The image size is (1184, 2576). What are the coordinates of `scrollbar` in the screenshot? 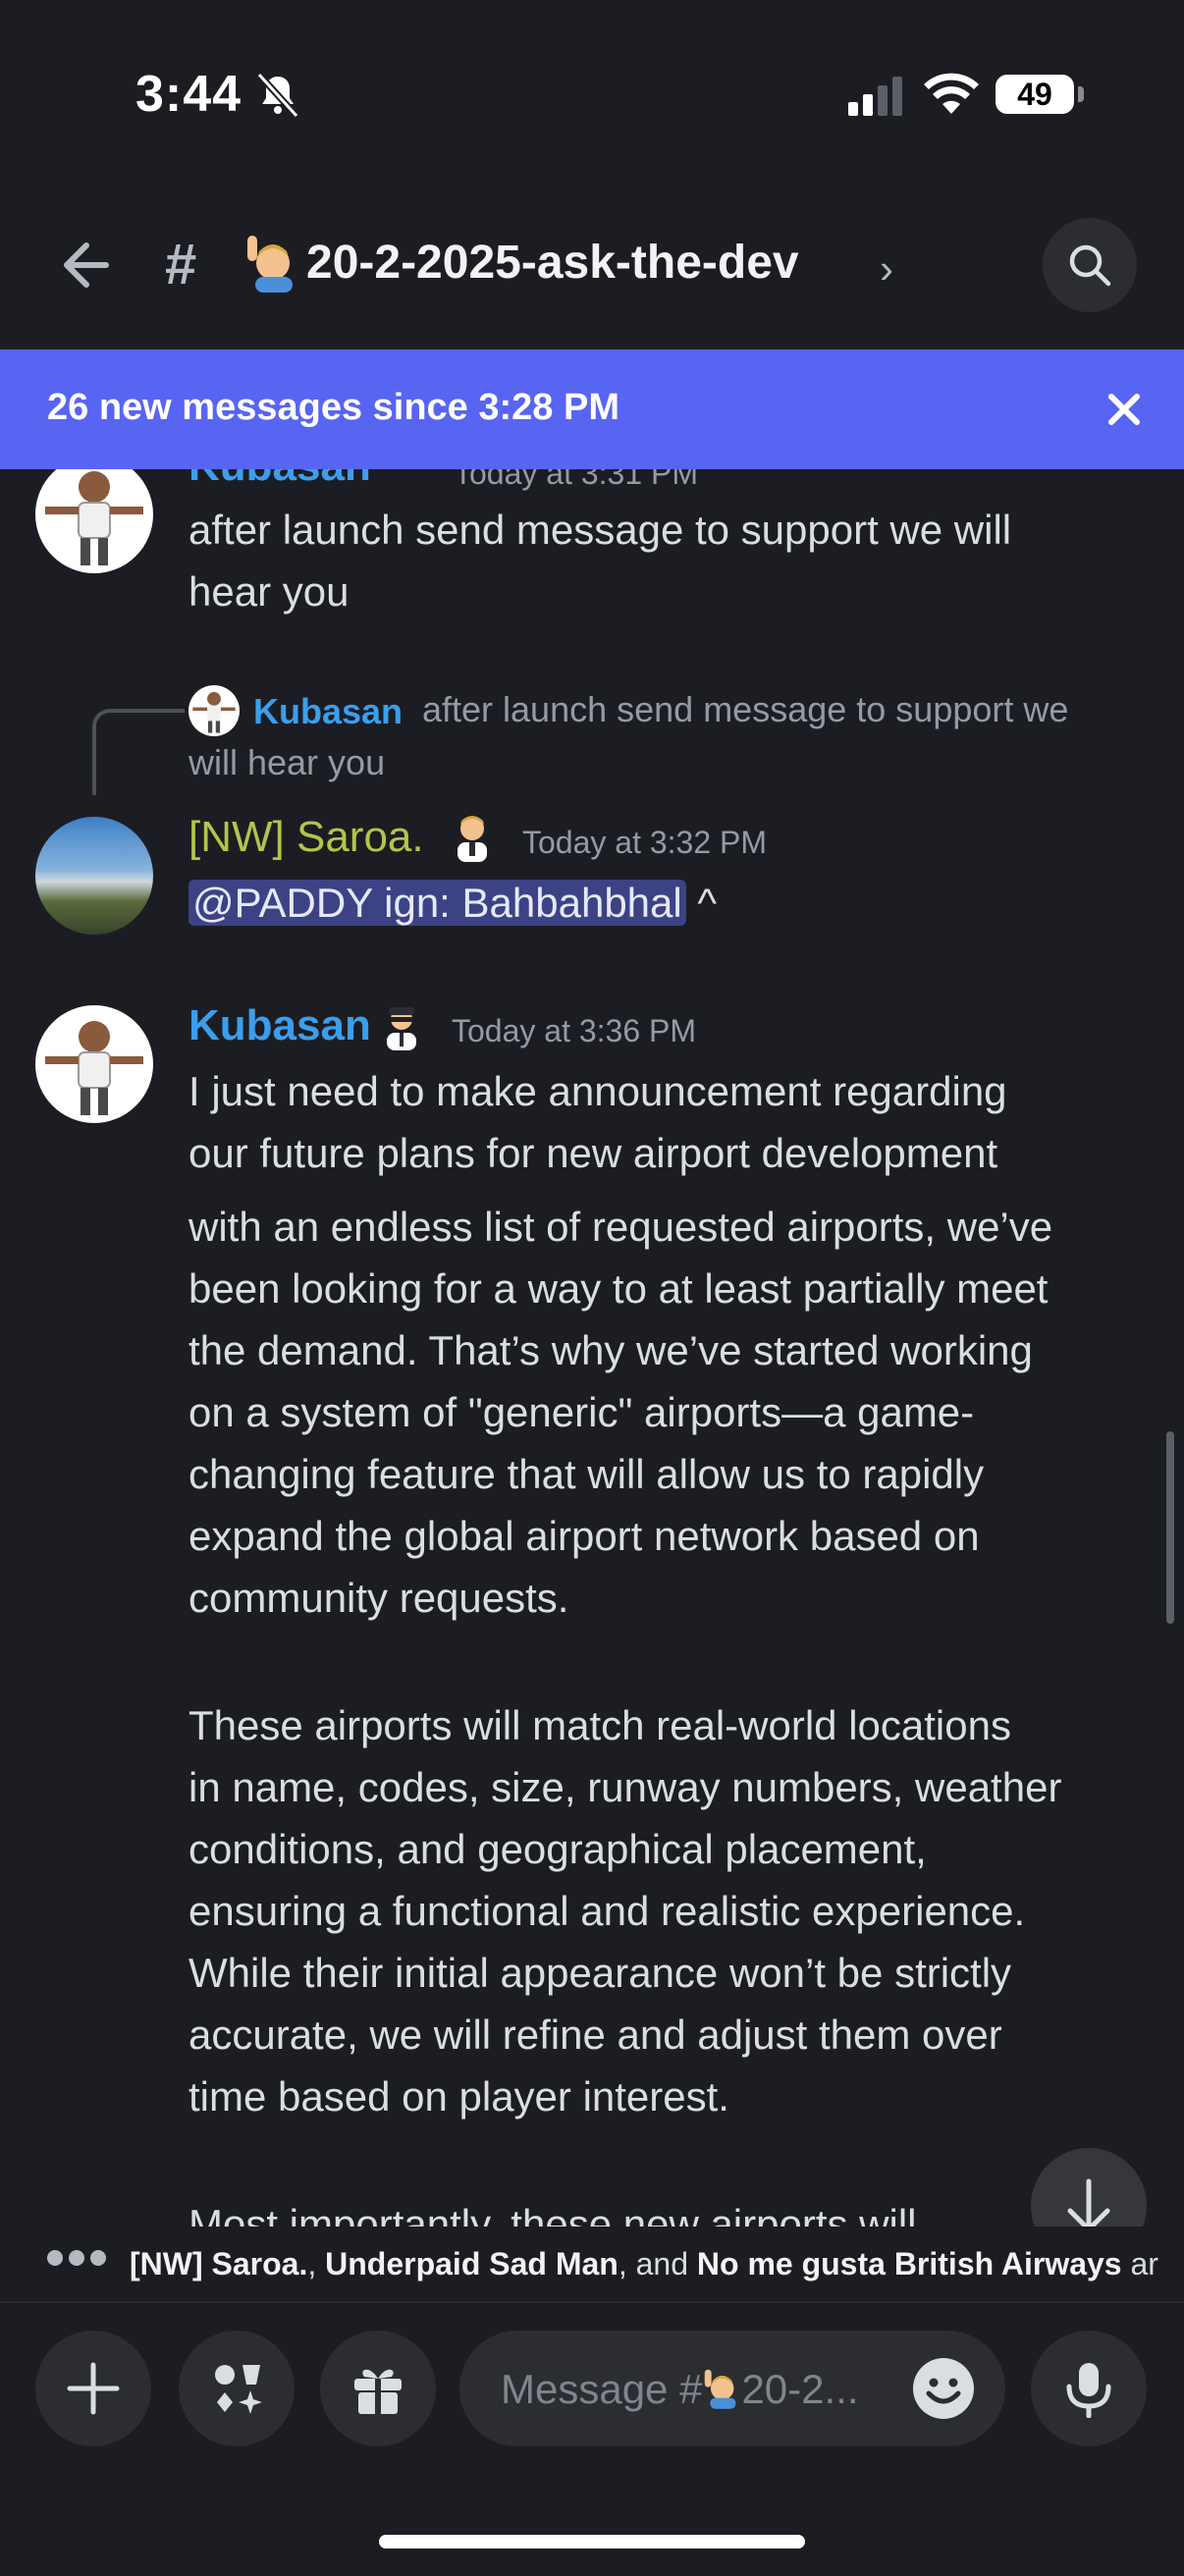 It's located at (1170, 1527).